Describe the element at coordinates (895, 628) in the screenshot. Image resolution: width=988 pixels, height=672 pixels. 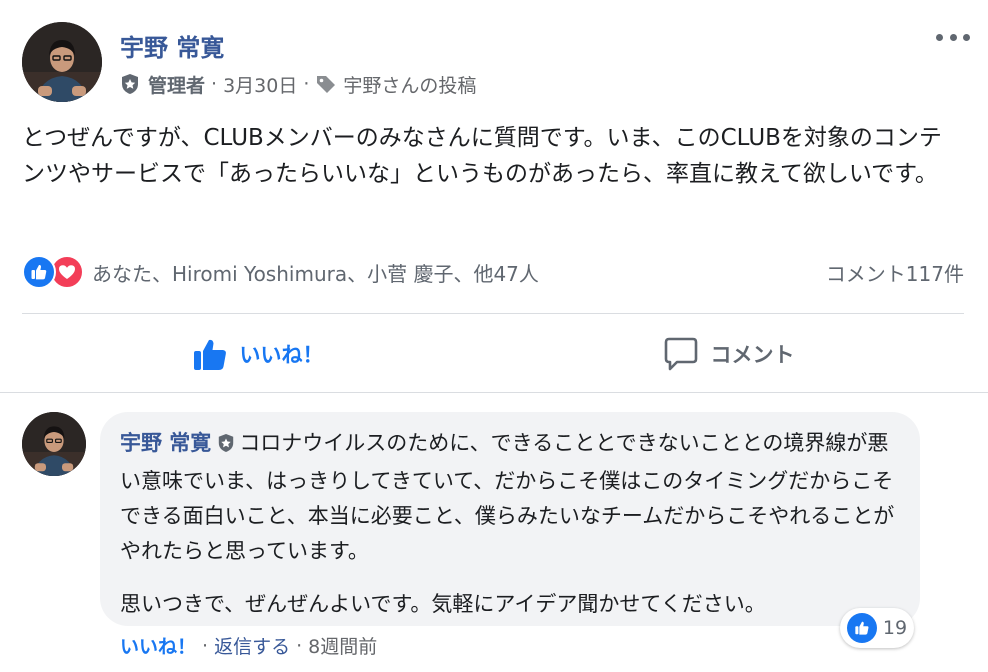
I see `comment-reaction-number: 19` at that location.